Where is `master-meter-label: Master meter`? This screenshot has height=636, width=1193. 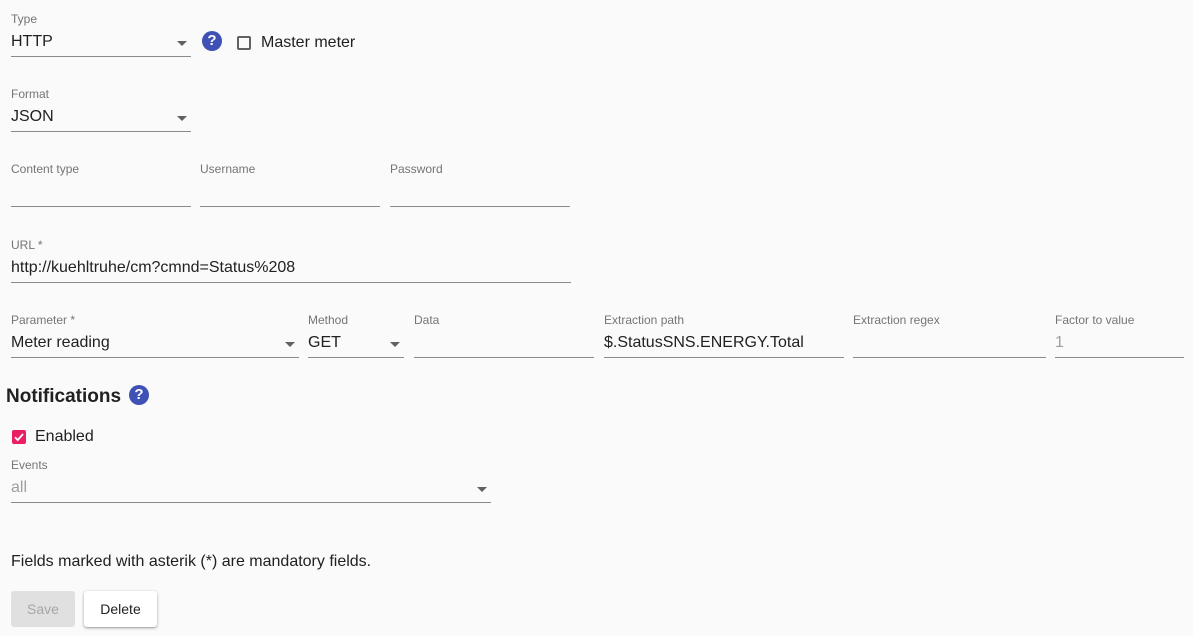
master-meter-label: Master meter is located at coordinates (308, 42).